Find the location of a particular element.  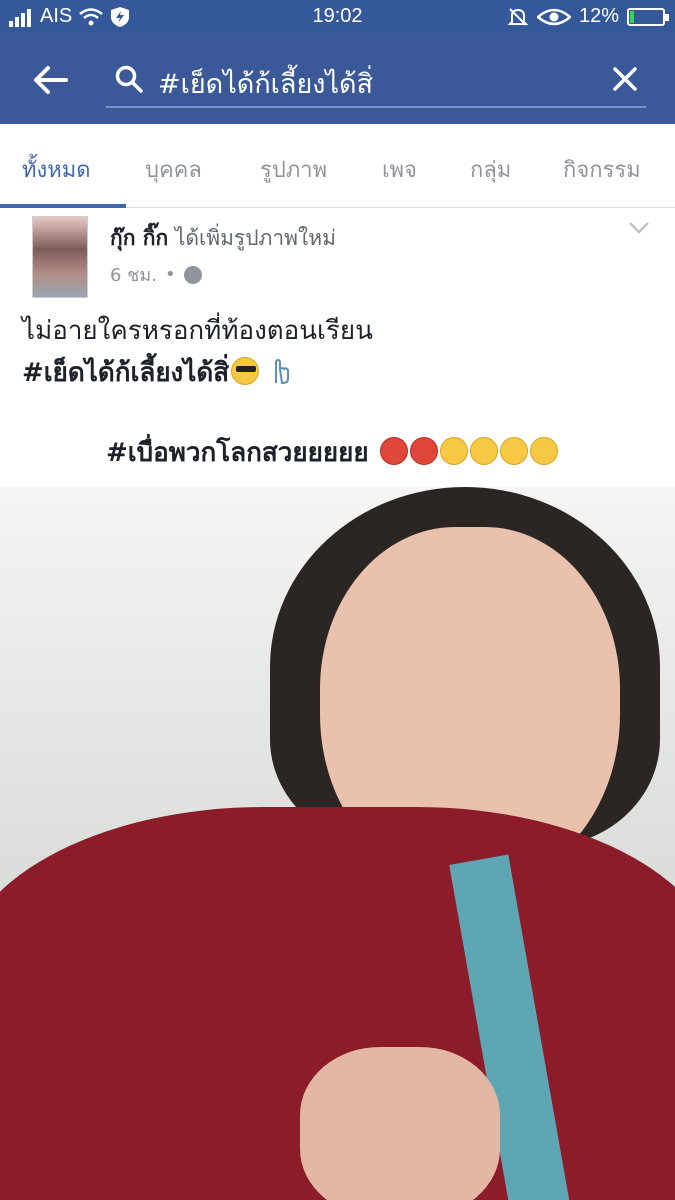

mute-bell-icon is located at coordinates (518, 16).